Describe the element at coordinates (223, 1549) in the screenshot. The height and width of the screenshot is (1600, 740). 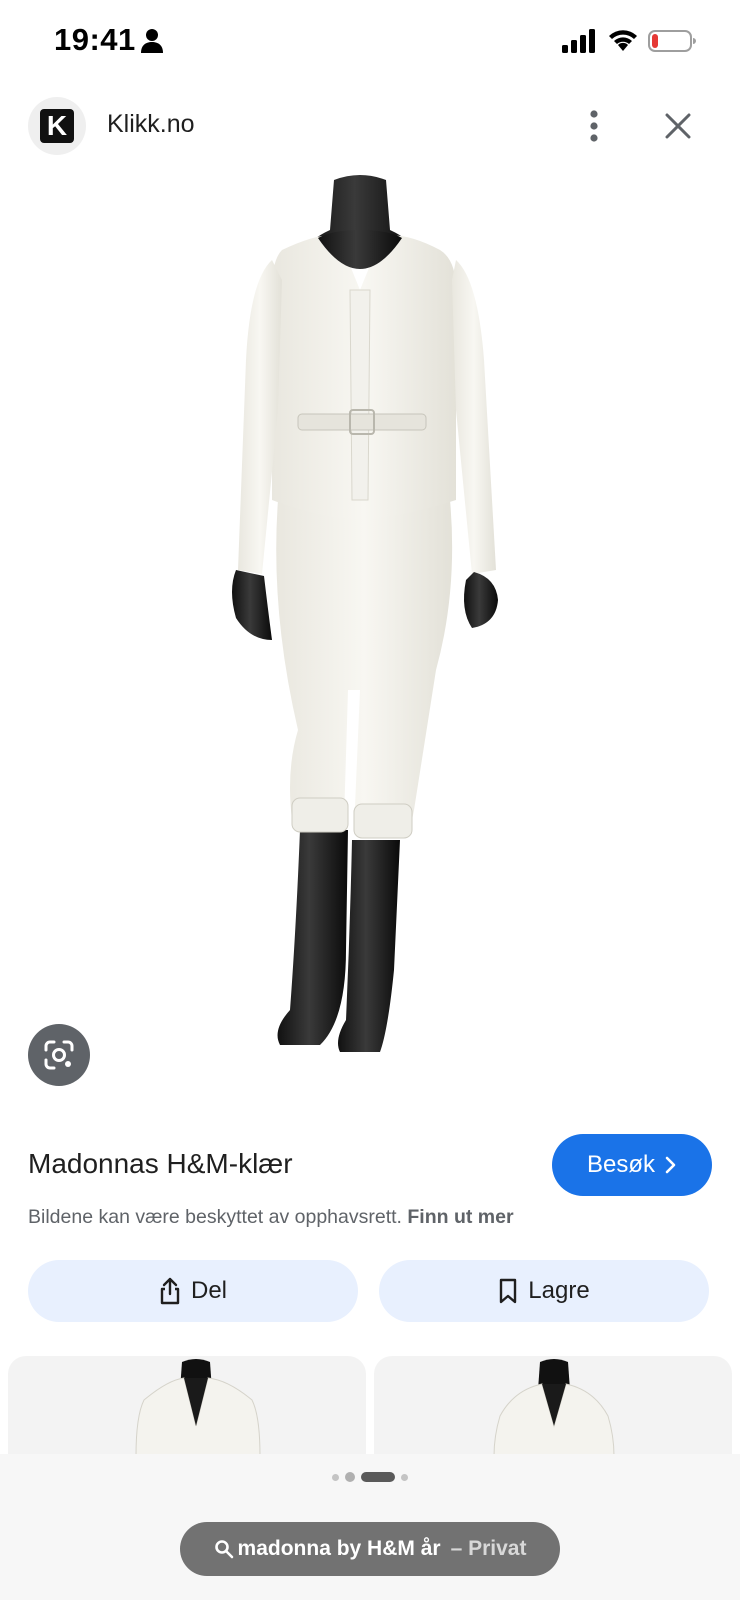
I see `search-icon` at that location.